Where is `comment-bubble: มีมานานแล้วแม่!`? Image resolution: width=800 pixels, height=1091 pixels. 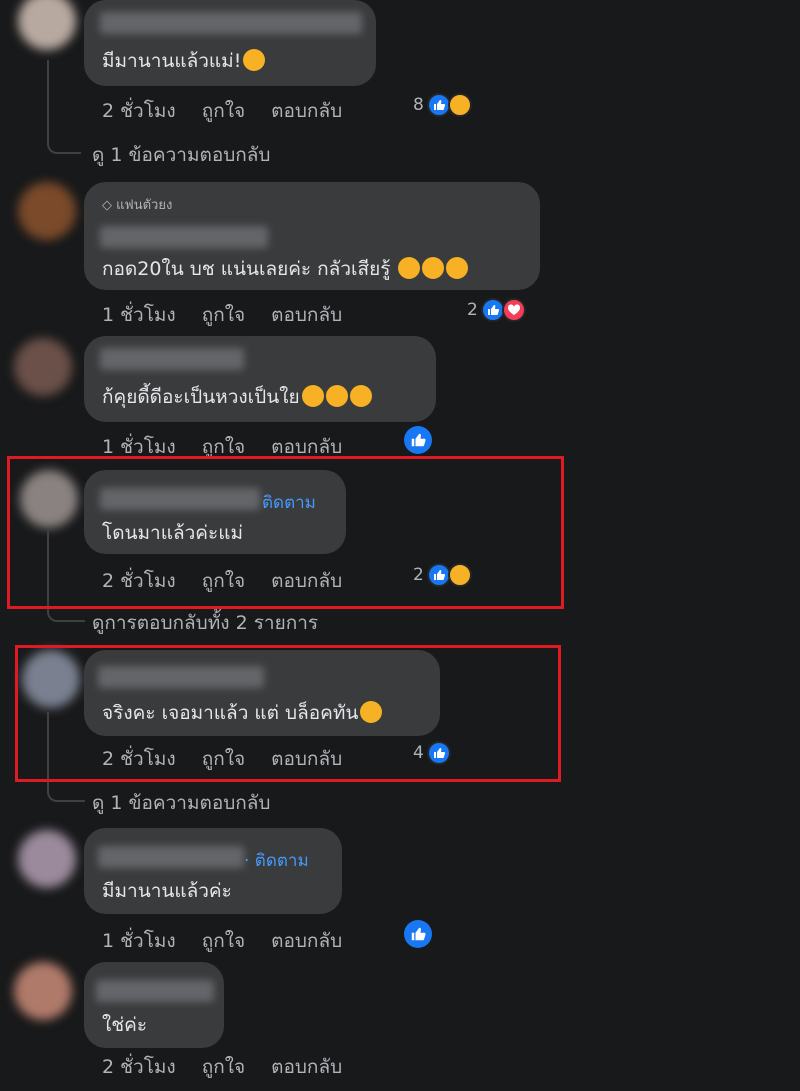 comment-bubble: มีมานานแล้วแม่! is located at coordinates (230, 43).